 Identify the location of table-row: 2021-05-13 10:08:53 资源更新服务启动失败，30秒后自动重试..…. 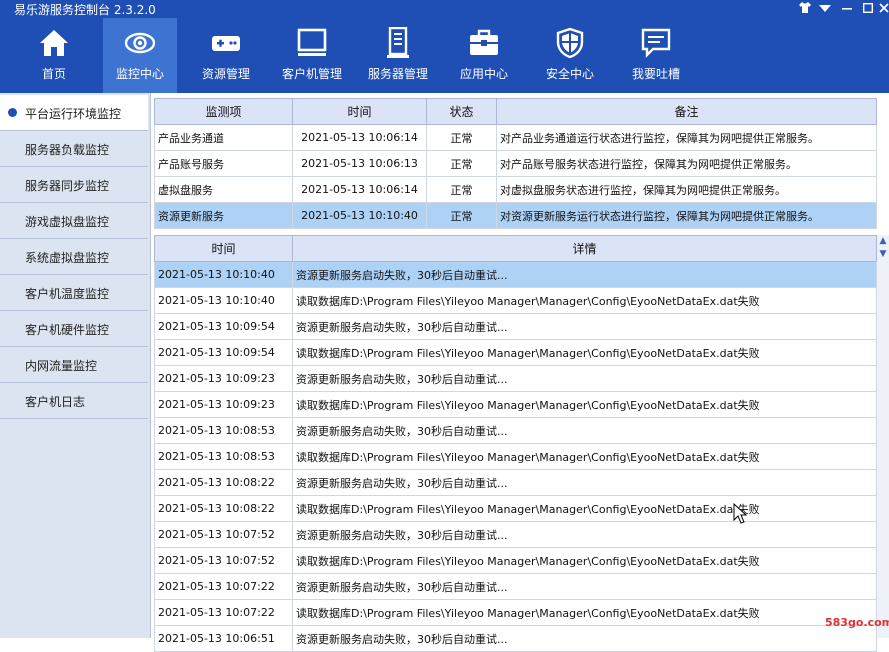
(515, 430).